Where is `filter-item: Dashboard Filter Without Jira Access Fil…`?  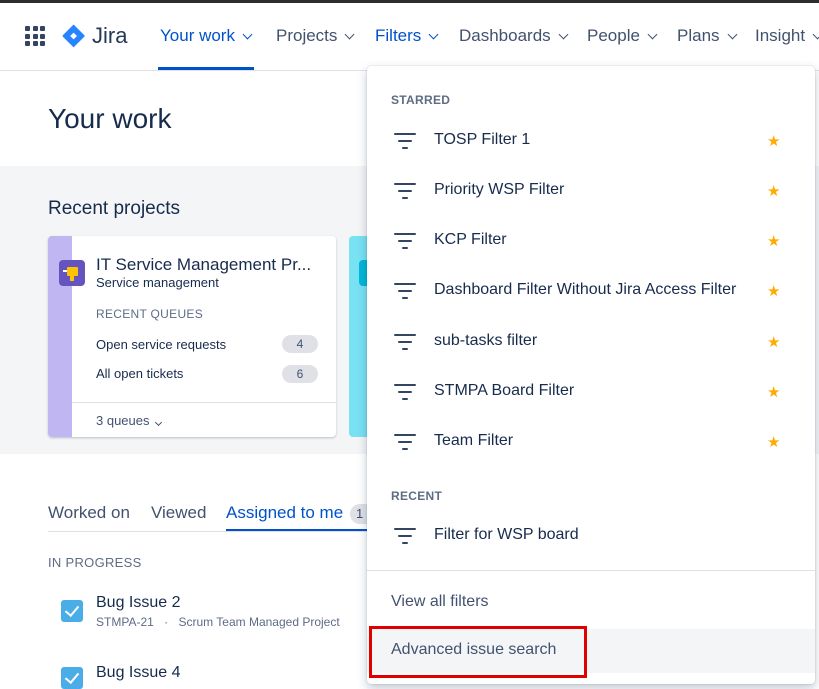 filter-item: Dashboard Filter Without Jira Access Fil… is located at coordinates (591, 291).